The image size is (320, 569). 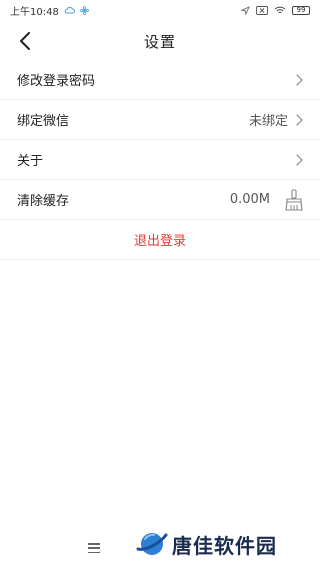 I want to click on flower-icon, so click(x=84, y=10).